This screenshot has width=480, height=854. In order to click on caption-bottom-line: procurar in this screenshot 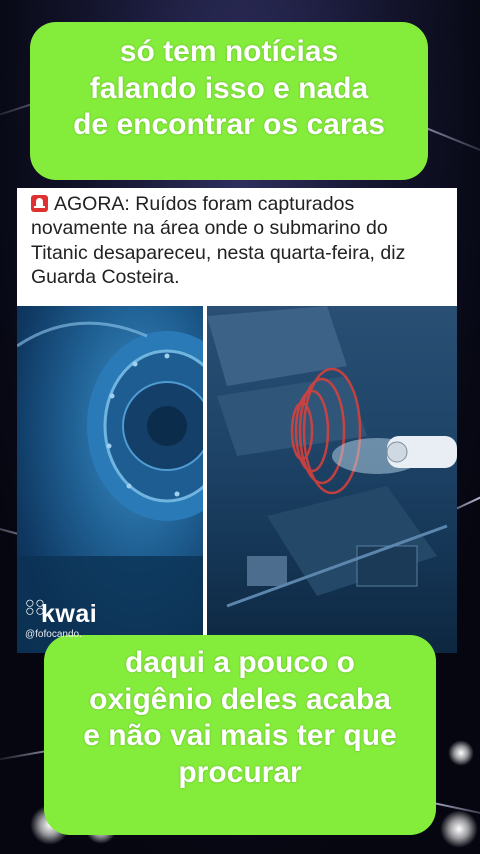, I will do `click(240, 772)`.